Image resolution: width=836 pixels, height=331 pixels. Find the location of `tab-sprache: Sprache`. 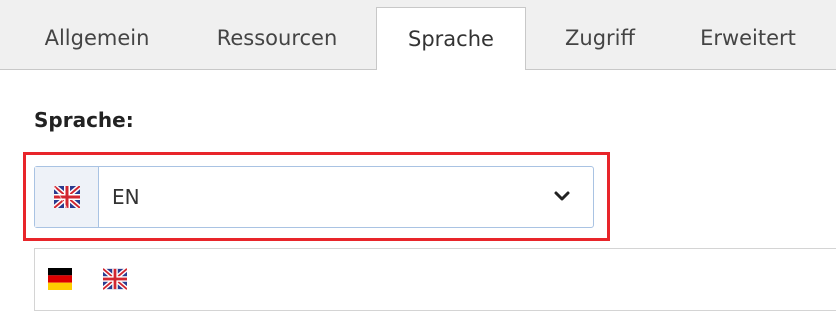

tab-sprache: Sprache is located at coordinates (451, 39).